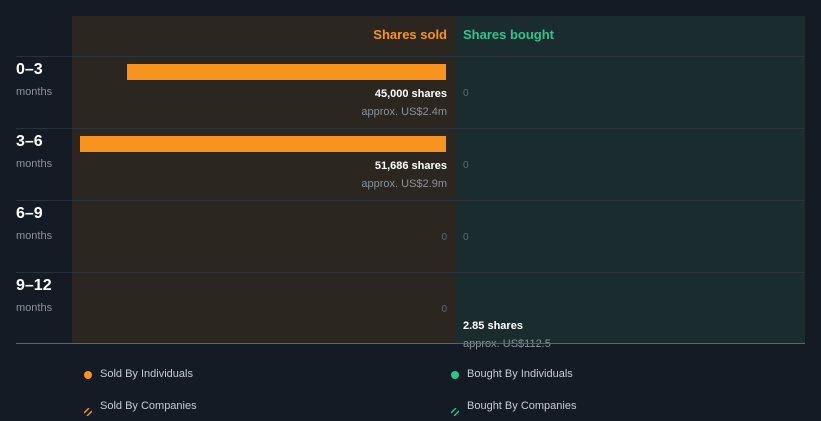 The width and height of the screenshot is (821, 421). I want to click on shares-bought-header: Shares bought, so click(509, 34).